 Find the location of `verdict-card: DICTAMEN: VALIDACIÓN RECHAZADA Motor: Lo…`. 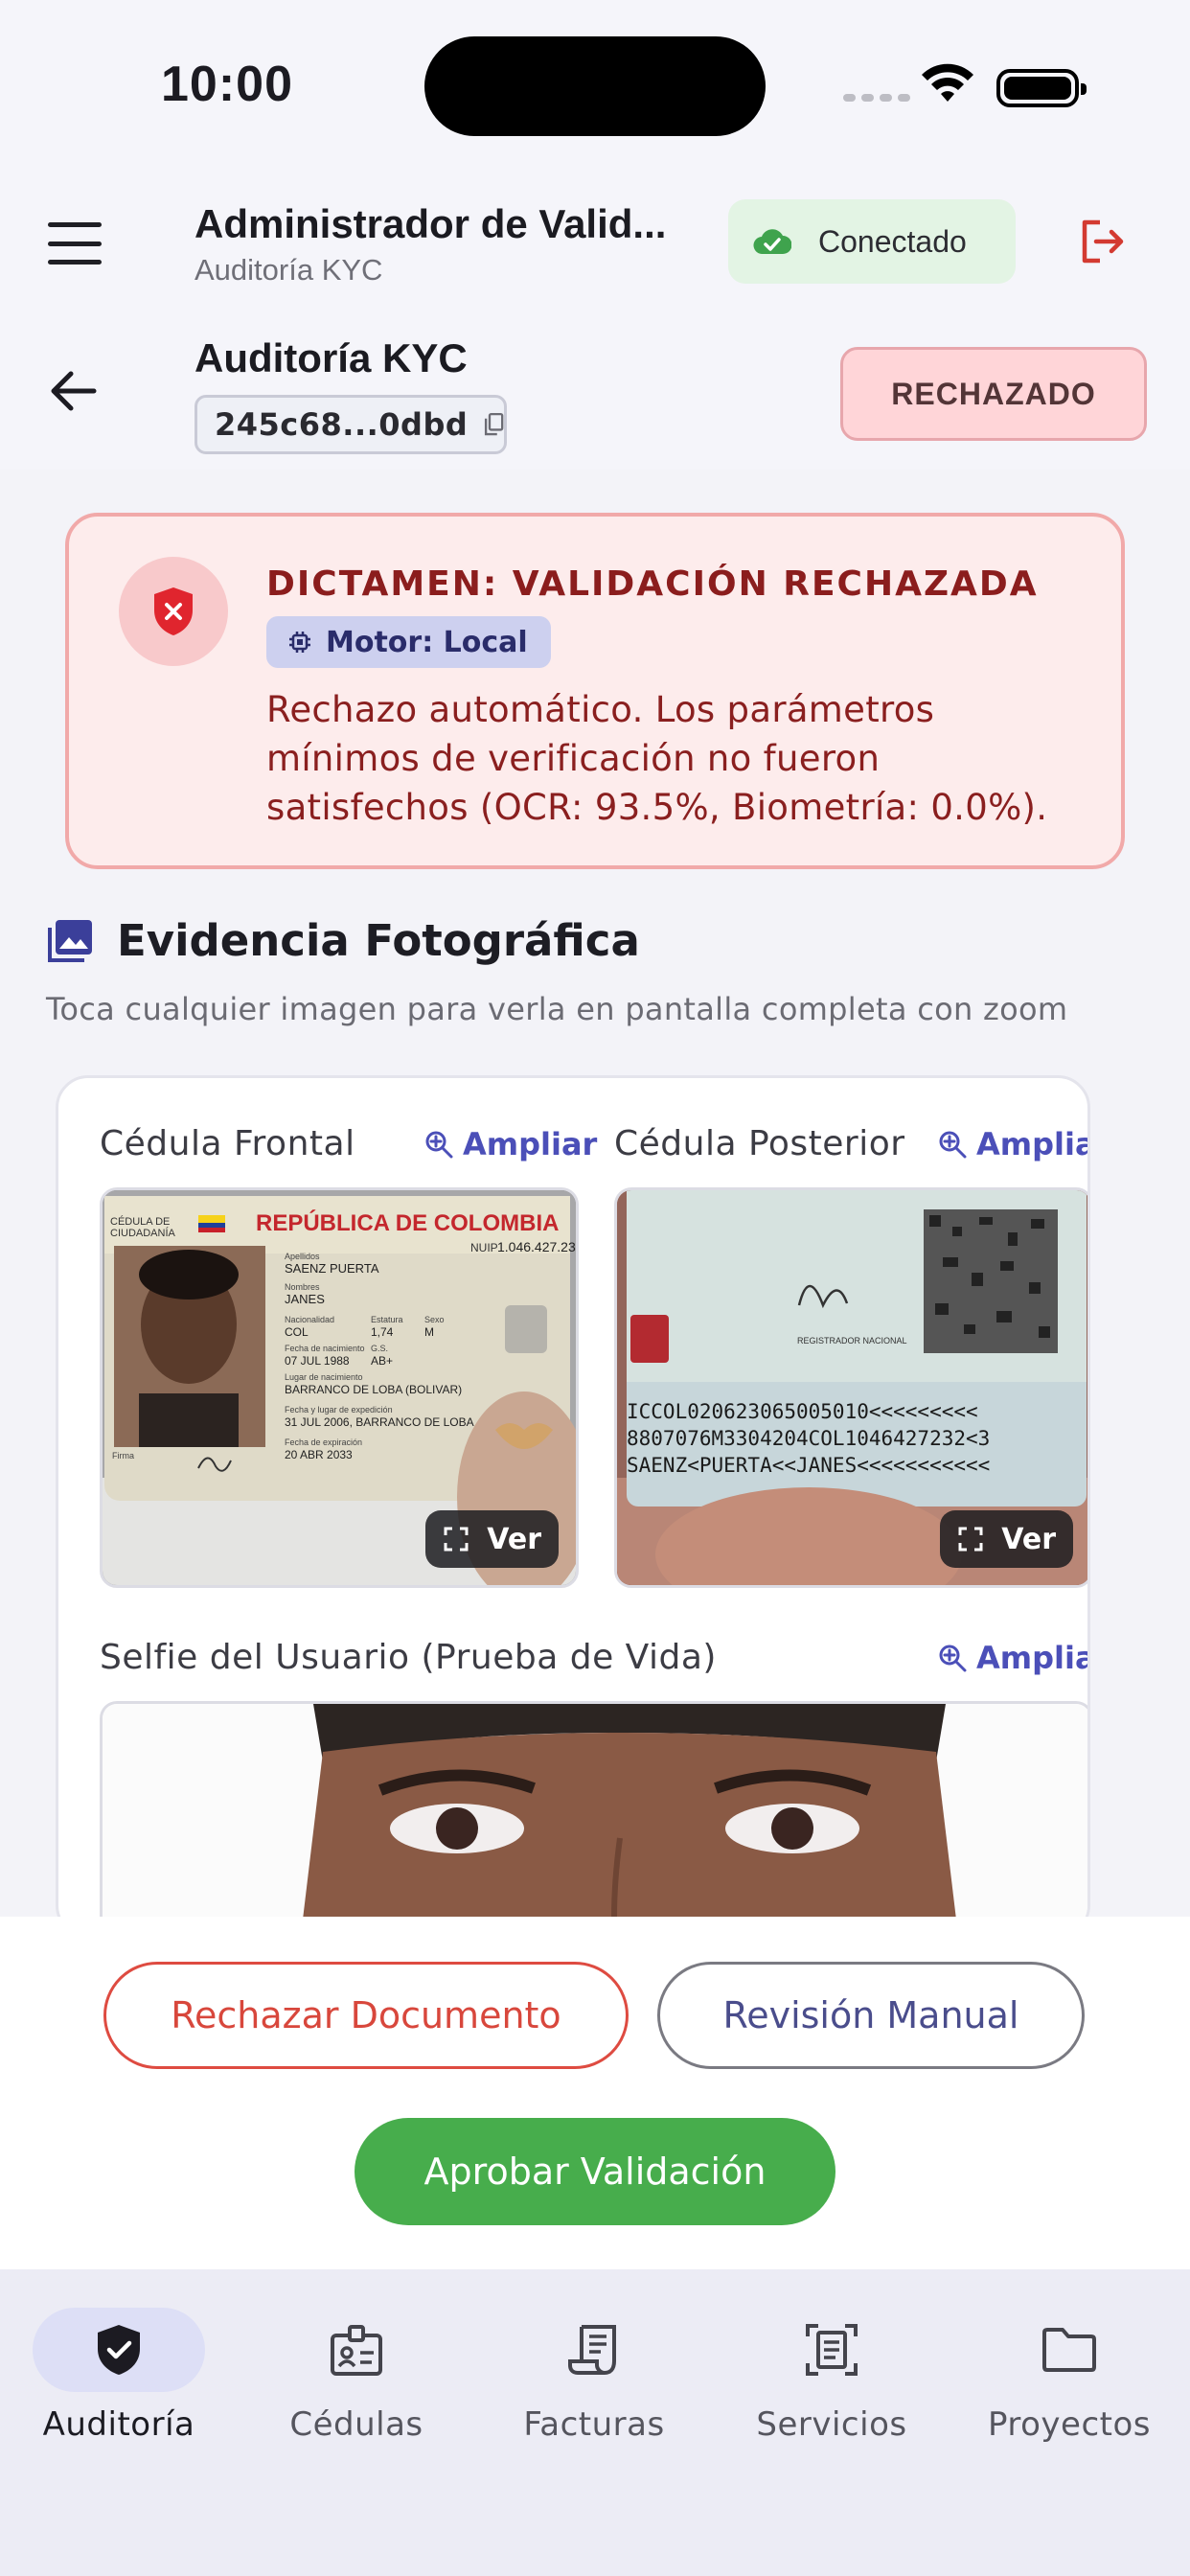

verdict-card: DICTAMEN: VALIDACIÓN RECHAZADA Motor: Lo… is located at coordinates (595, 691).